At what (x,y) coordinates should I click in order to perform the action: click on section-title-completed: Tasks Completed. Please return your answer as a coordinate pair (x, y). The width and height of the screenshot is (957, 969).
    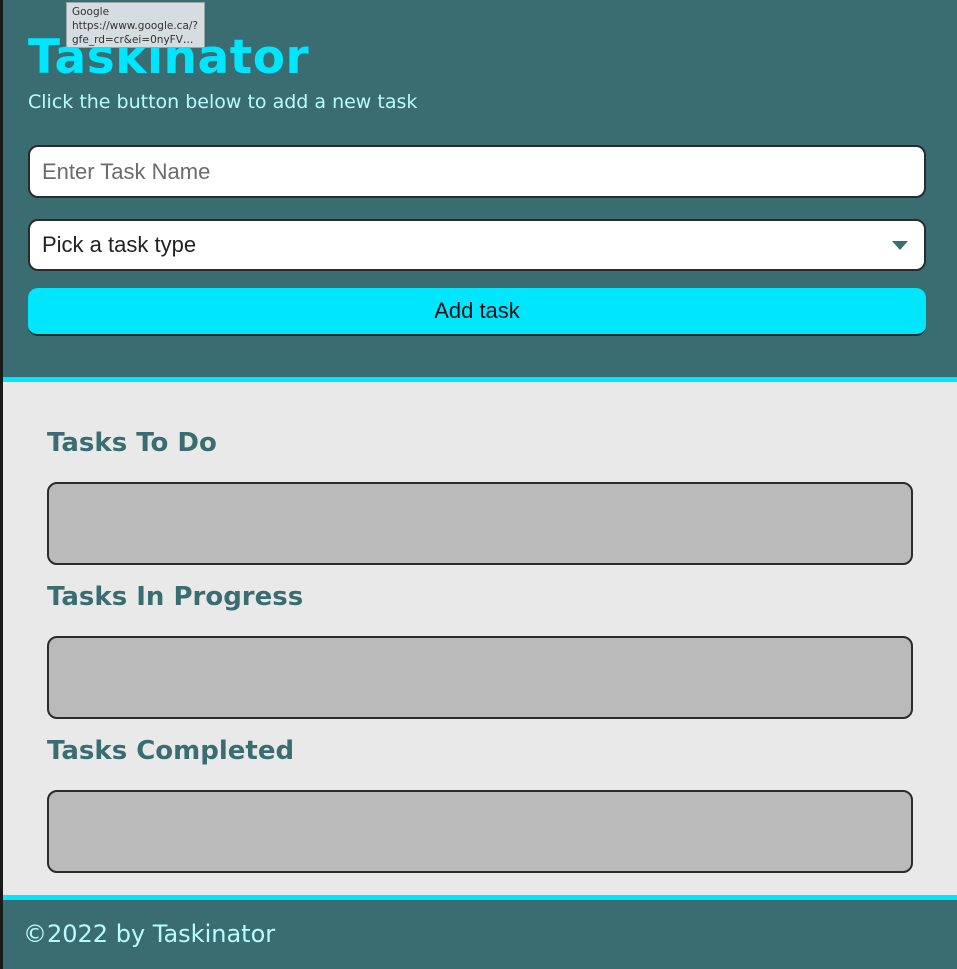
    Looking at the image, I should click on (171, 751).